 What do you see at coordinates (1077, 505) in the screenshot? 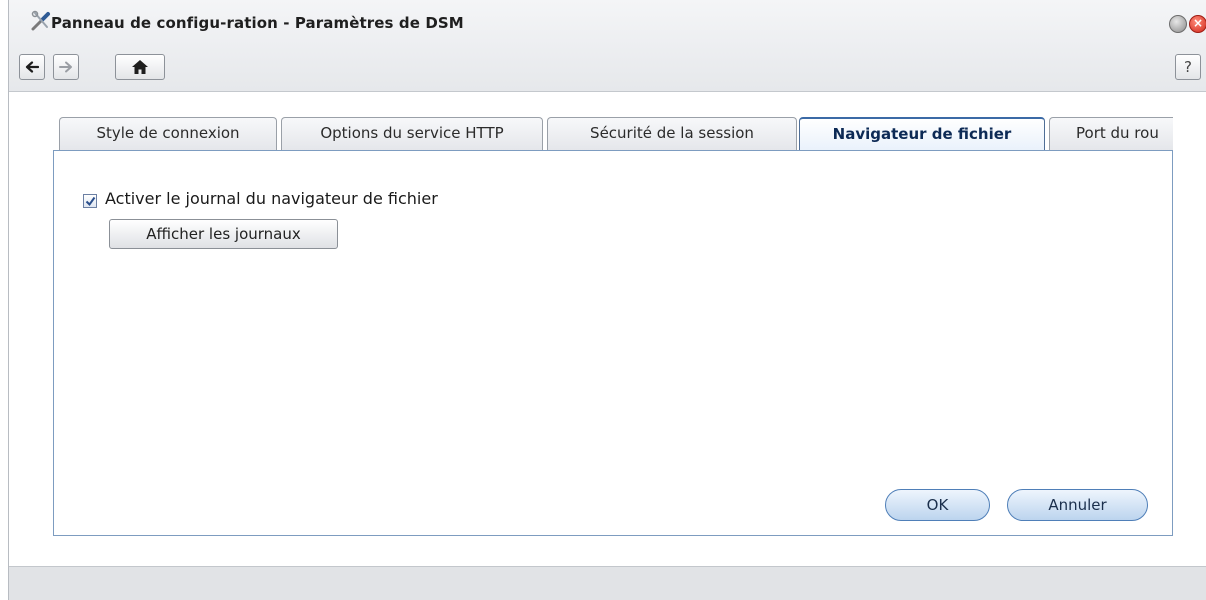
I see `cancel-button: Annuler` at bounding box center [1077, 505].